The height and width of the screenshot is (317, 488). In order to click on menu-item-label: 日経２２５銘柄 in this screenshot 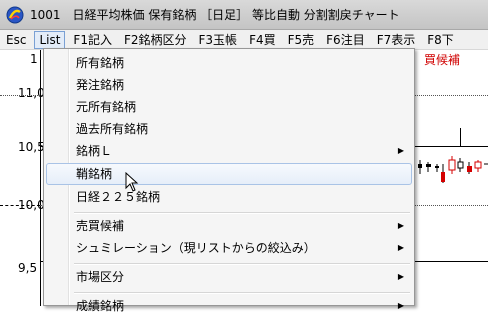, I will do `click(118, 197)`.